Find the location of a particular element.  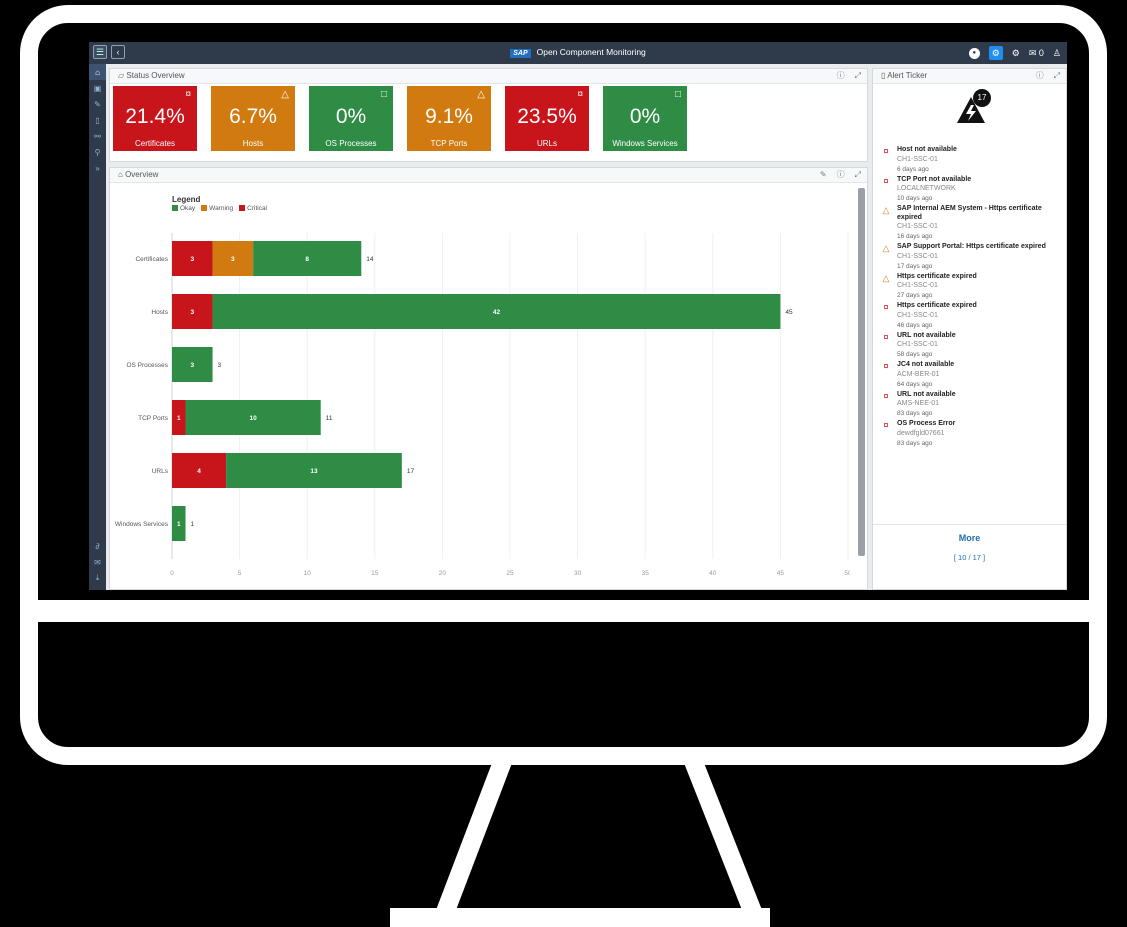

status-tile: □ 0% OS Processes is located at coordinates (351, 118).